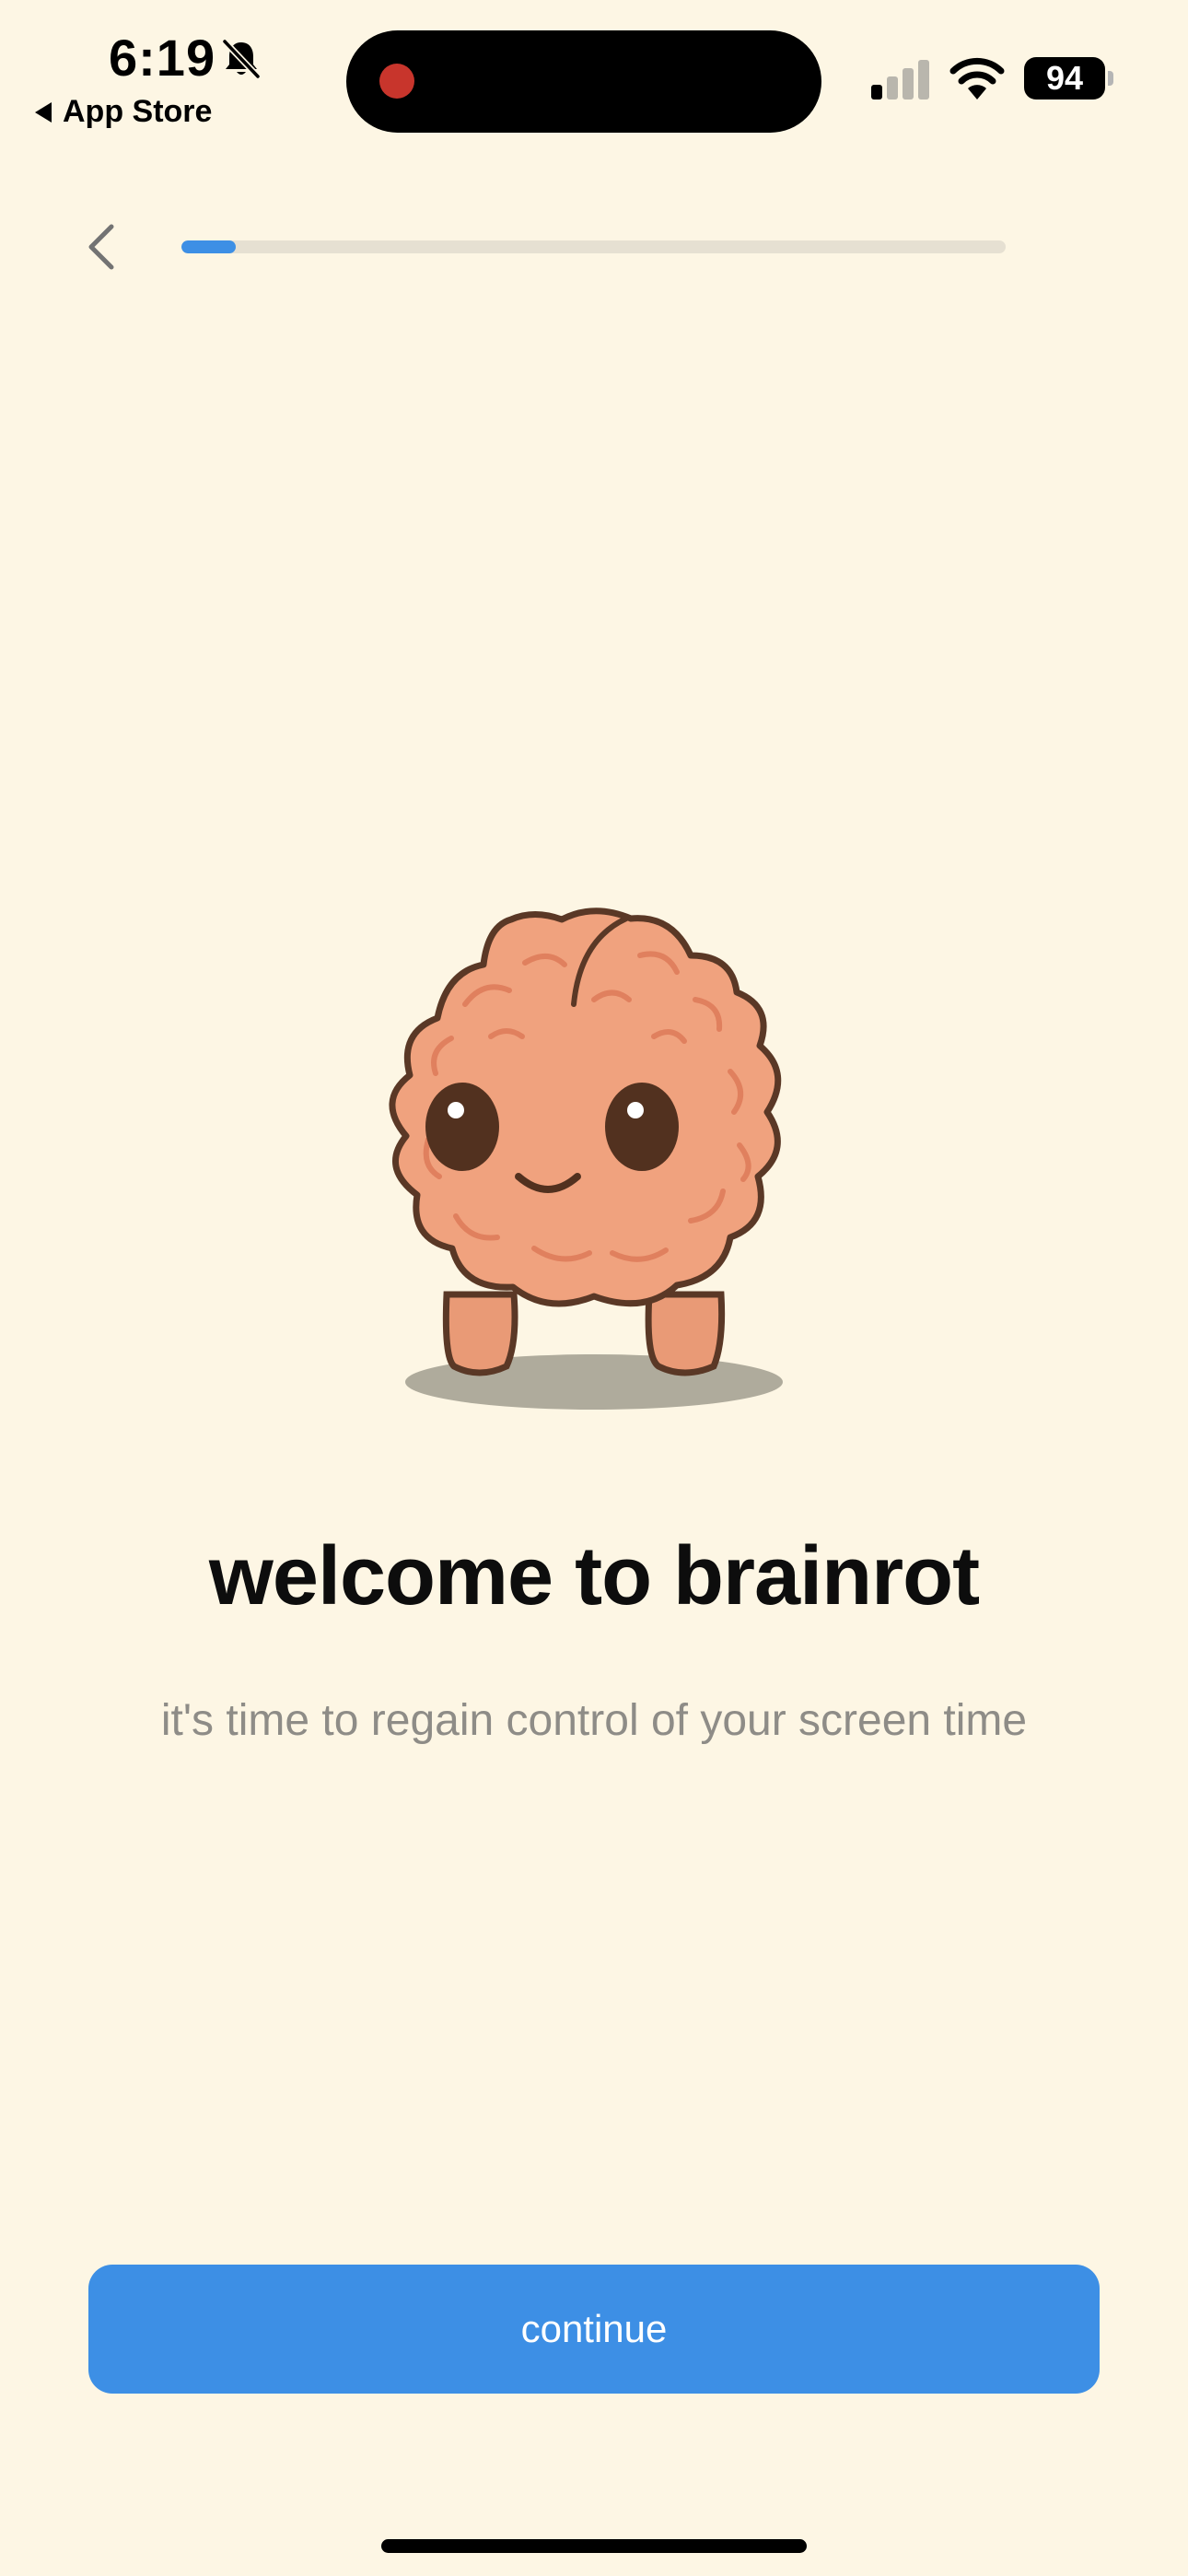  I want to click on onboarding-progress-fill, so click(209, 246).